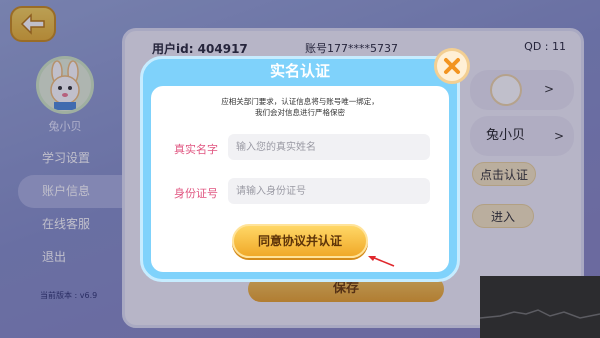 Image resolution: width=600 pixels, height=338 pixels. What do you see at coordinates (329, 191) in the screenshot?
I see `id-number-input` at bounding box center [329, 191].